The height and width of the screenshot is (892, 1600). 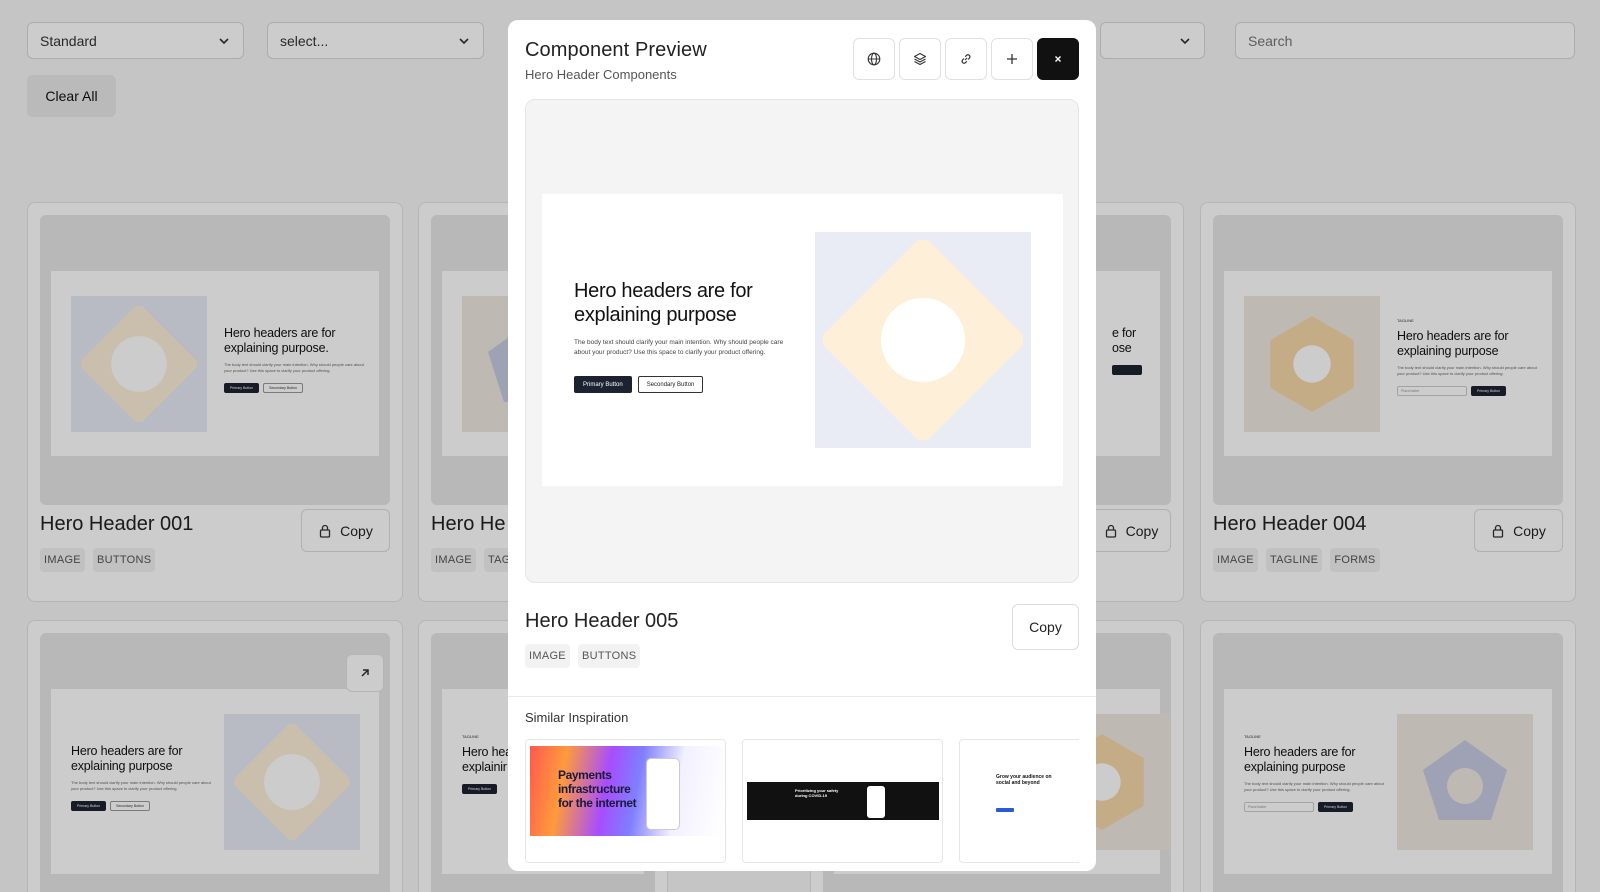 I want to click on copy-button: Copy, so click(x=1045, y=627).